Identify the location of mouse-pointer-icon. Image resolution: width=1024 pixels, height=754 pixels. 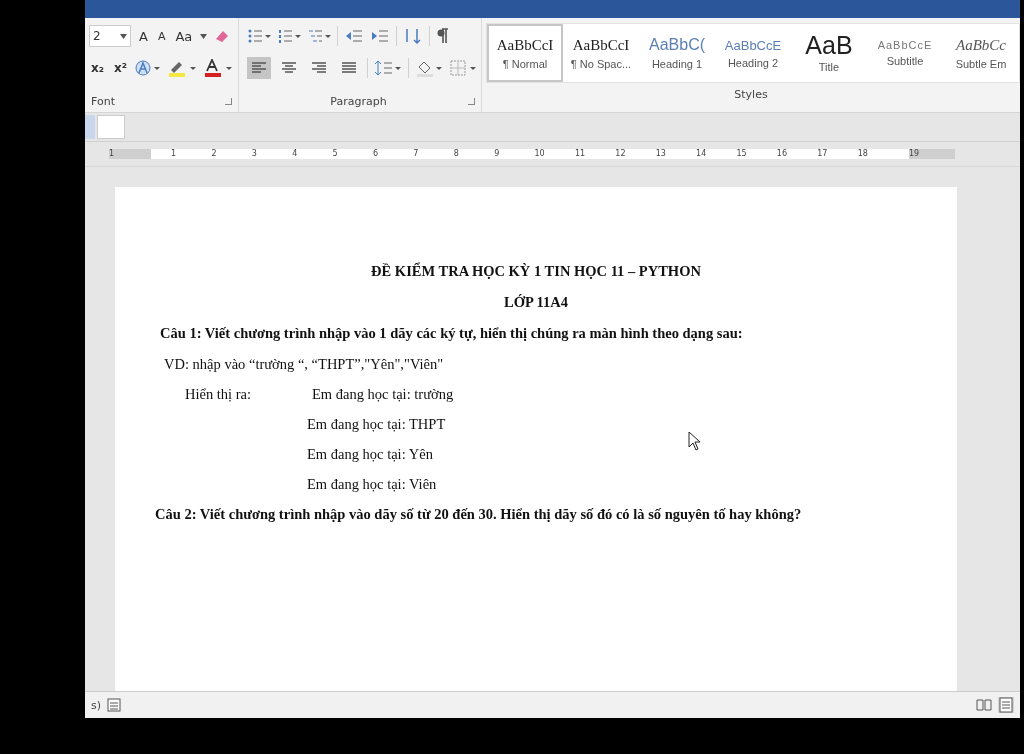
(695, 441).